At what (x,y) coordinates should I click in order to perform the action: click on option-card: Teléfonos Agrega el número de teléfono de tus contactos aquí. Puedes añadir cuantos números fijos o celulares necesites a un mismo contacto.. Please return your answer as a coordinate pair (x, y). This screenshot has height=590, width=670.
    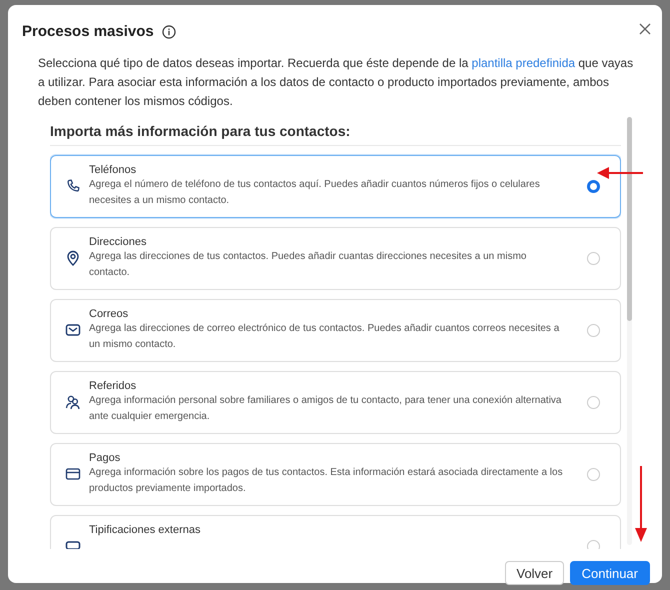
    Looking at the image, I should click on (335, 186).